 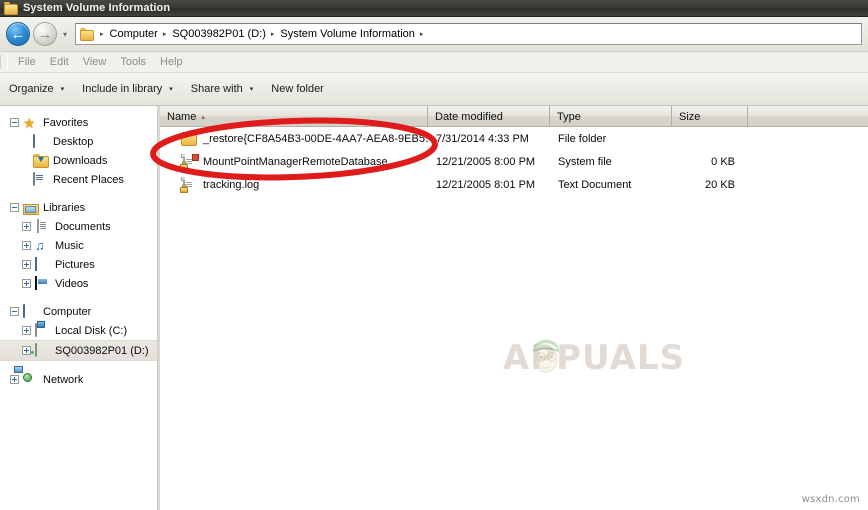 I want to click on organize-label: Organize, so click(x=31, y=89).